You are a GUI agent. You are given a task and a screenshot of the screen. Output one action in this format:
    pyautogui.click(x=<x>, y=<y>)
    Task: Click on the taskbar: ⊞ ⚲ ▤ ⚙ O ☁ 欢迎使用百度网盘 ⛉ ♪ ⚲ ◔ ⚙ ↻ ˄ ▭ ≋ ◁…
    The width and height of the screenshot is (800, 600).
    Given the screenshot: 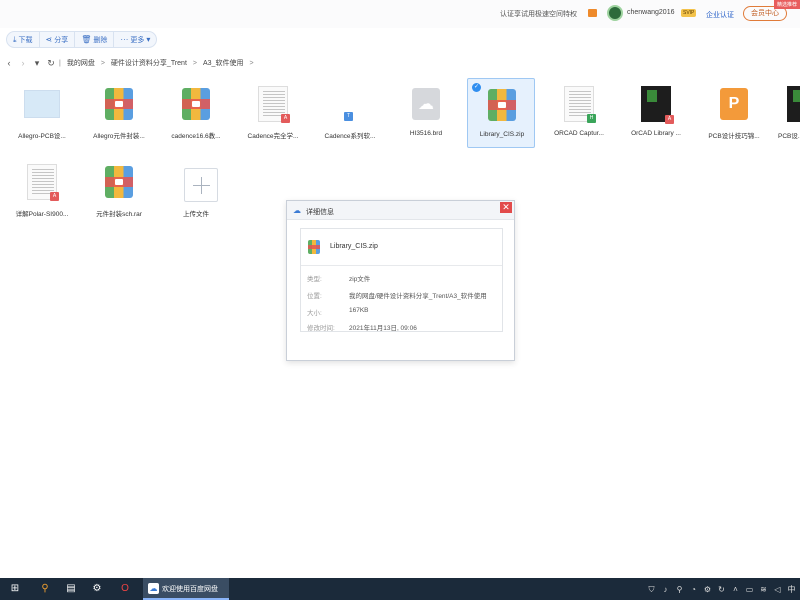 What is the action you would take?
    pyautogui.click(x=400, y=589)
    